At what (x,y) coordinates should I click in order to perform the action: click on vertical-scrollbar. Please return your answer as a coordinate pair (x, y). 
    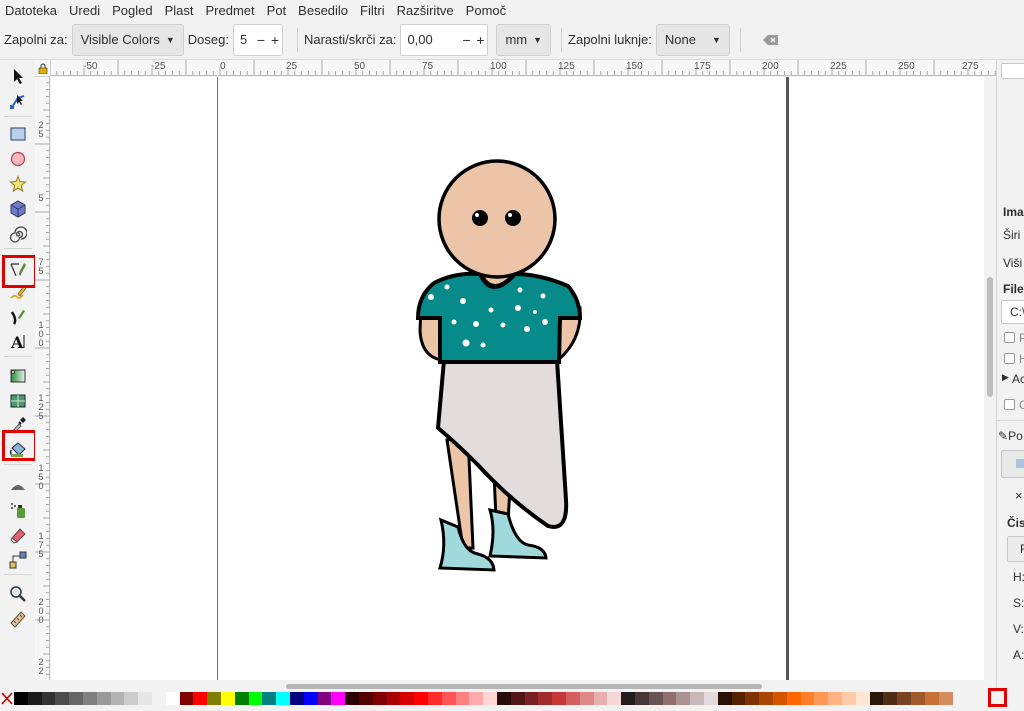
    Looking at the image, I should click on (990, 378).